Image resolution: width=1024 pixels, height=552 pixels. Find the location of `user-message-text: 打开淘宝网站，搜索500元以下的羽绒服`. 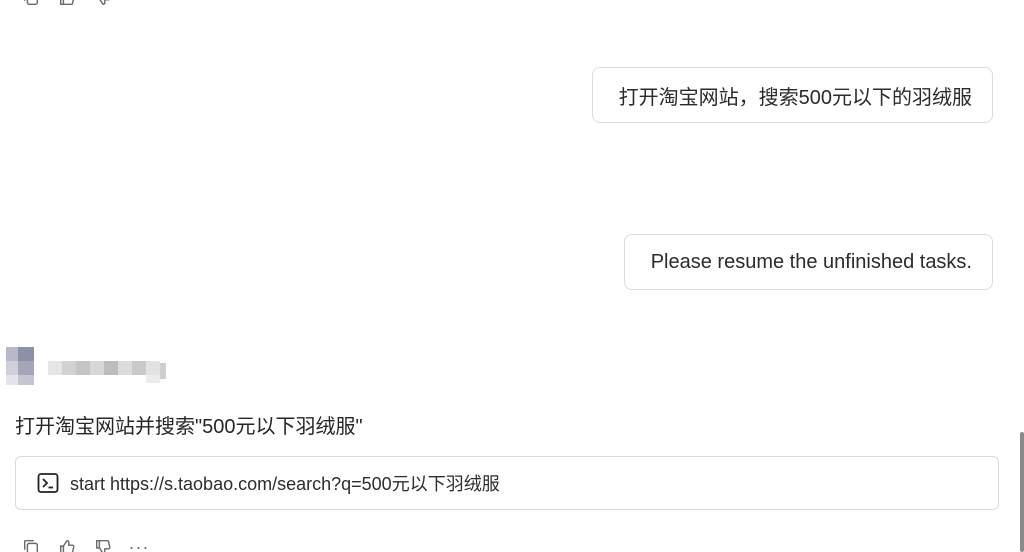

user-message-text: 打开淘宝网站，搜索500元以下的羽绒服 is located at coordinates (795, 97).